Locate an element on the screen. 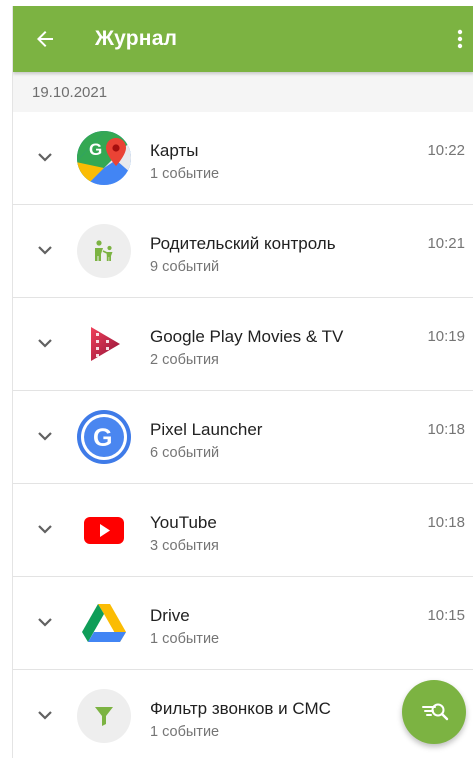 This screenshot has height=758, width=473. event-app-name: Родительский контроль is located at coordinates (243, 243).